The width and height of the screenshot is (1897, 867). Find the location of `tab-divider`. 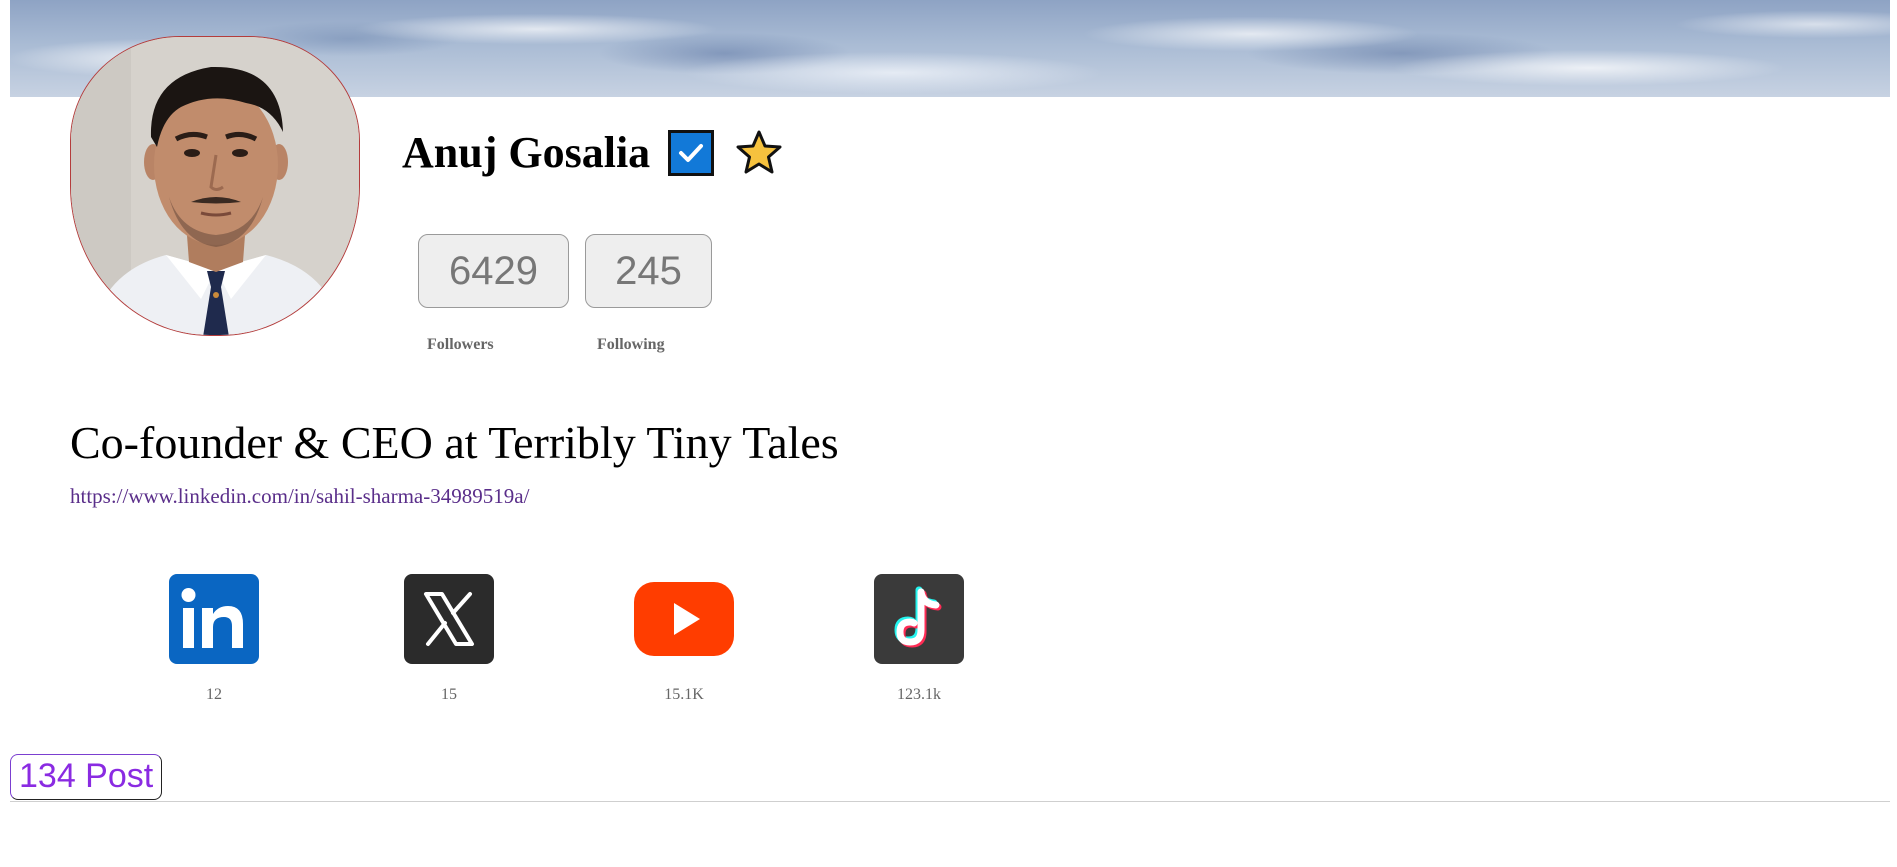

tab-divider is located at coordinates (950, 801).